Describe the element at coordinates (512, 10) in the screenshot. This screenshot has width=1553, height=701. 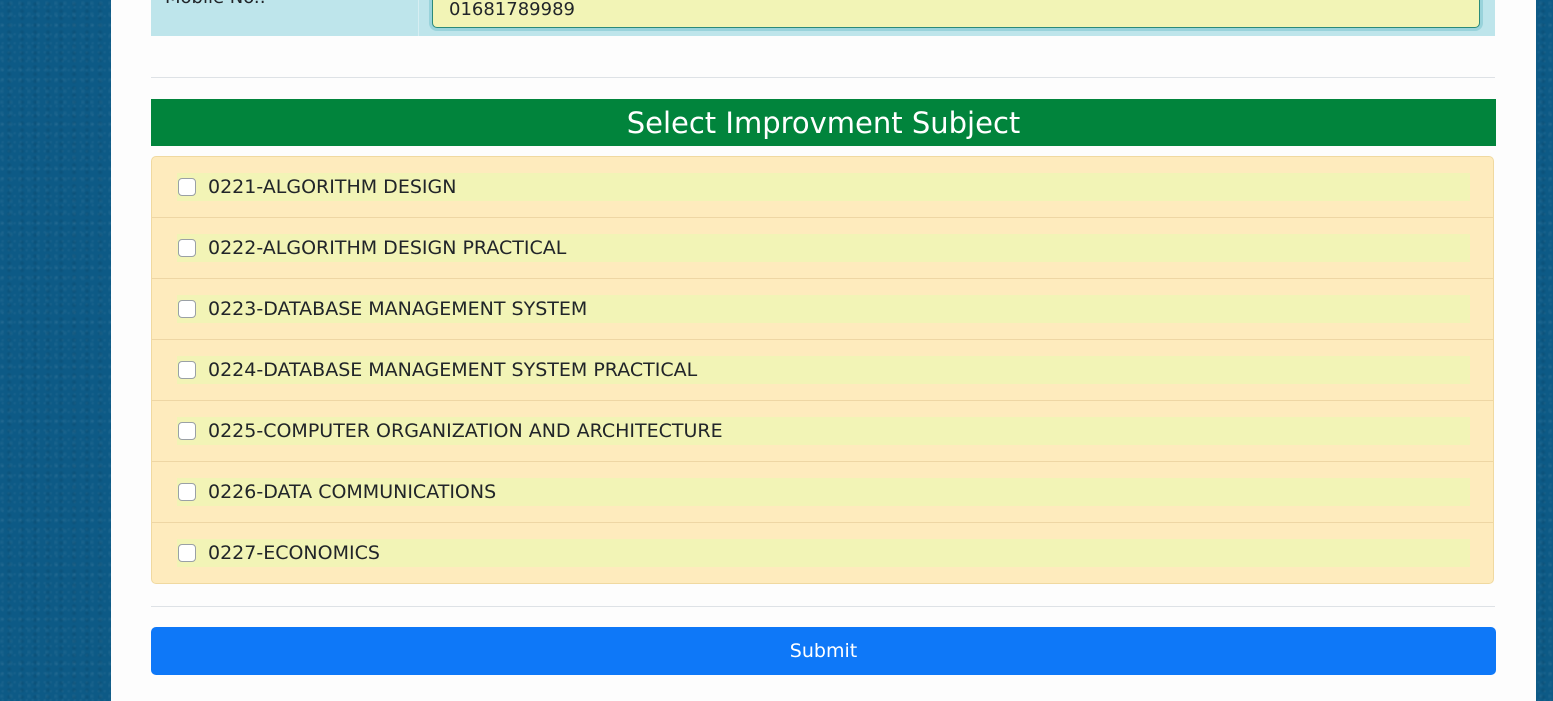
I see `mobile-input-value: 01681789989` at that location.